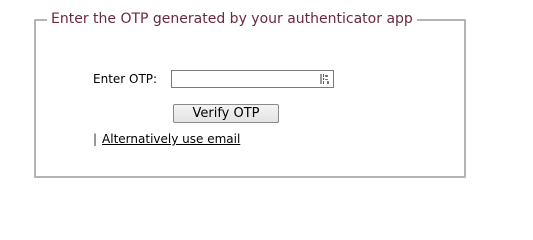  Describe the element at coordinates (171, 139) in the screenshot. I see `use-email-link: Alternatively use email` at that location.